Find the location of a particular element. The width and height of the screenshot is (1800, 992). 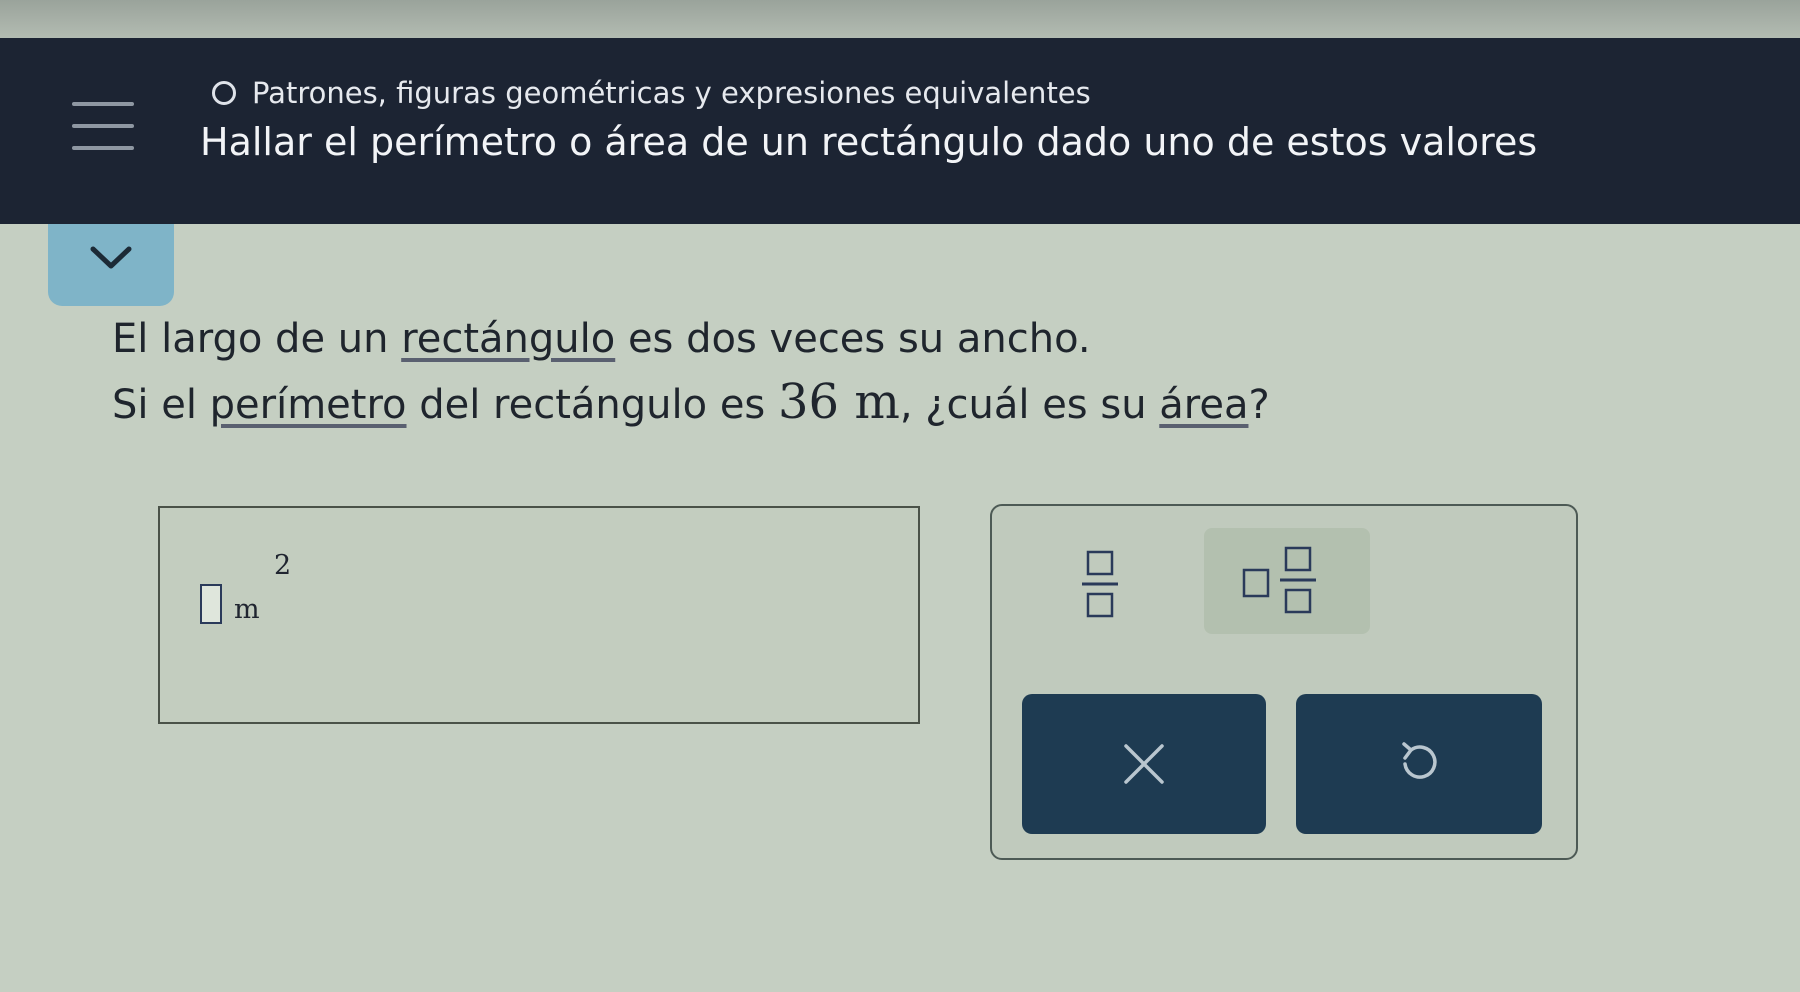

perimetro-link: perímetro is located at coordinates (308, 405).